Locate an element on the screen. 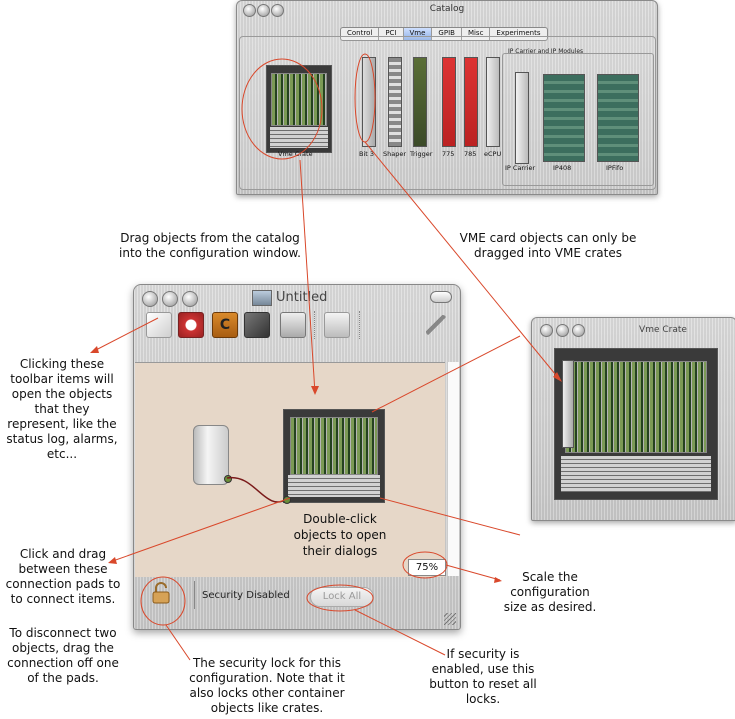 The image size is (735, 719). bottom-divider is located at coordinates (194, 595).